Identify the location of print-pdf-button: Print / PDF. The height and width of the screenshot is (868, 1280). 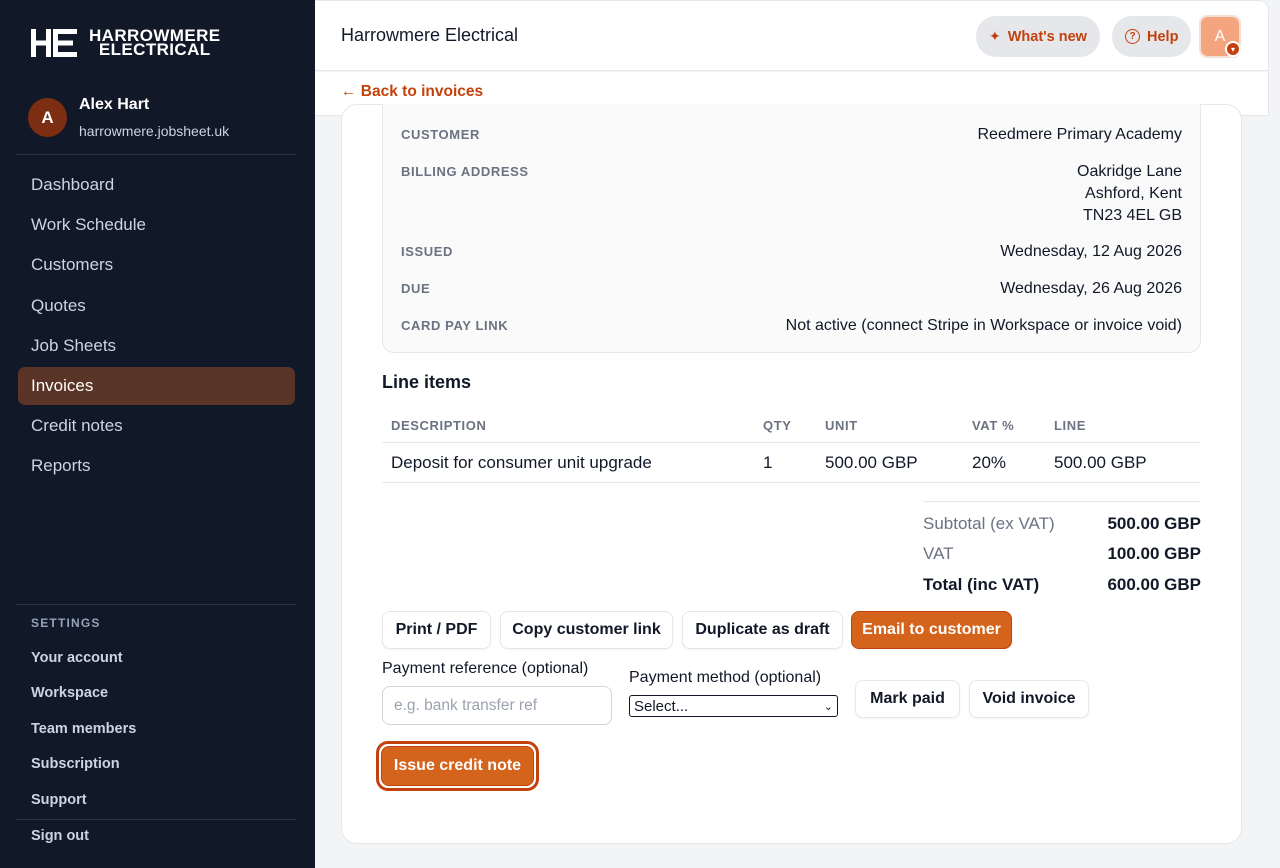
(436, 630).